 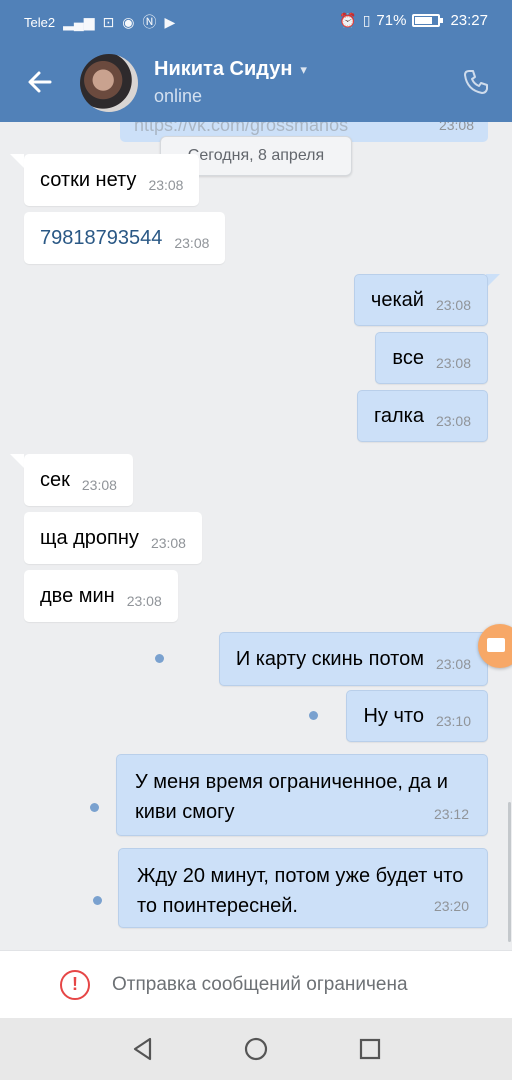 I want to click on message-text: галка, so click(x=398, y=415).